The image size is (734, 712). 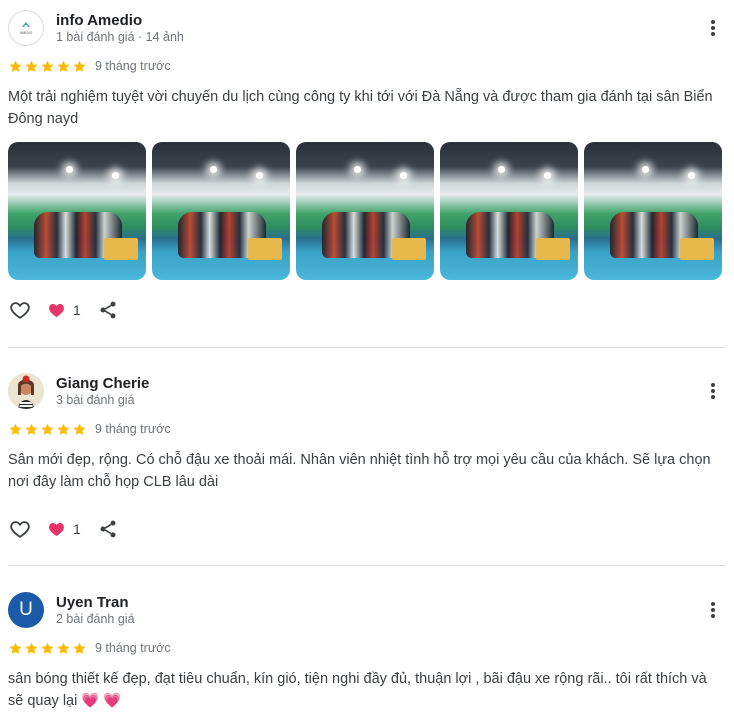 What do you see at coordinates (95, 400) in the screenshot?
I see `reviewer-meta: 3 bài đánh giá` at bounding box center [95, 400].